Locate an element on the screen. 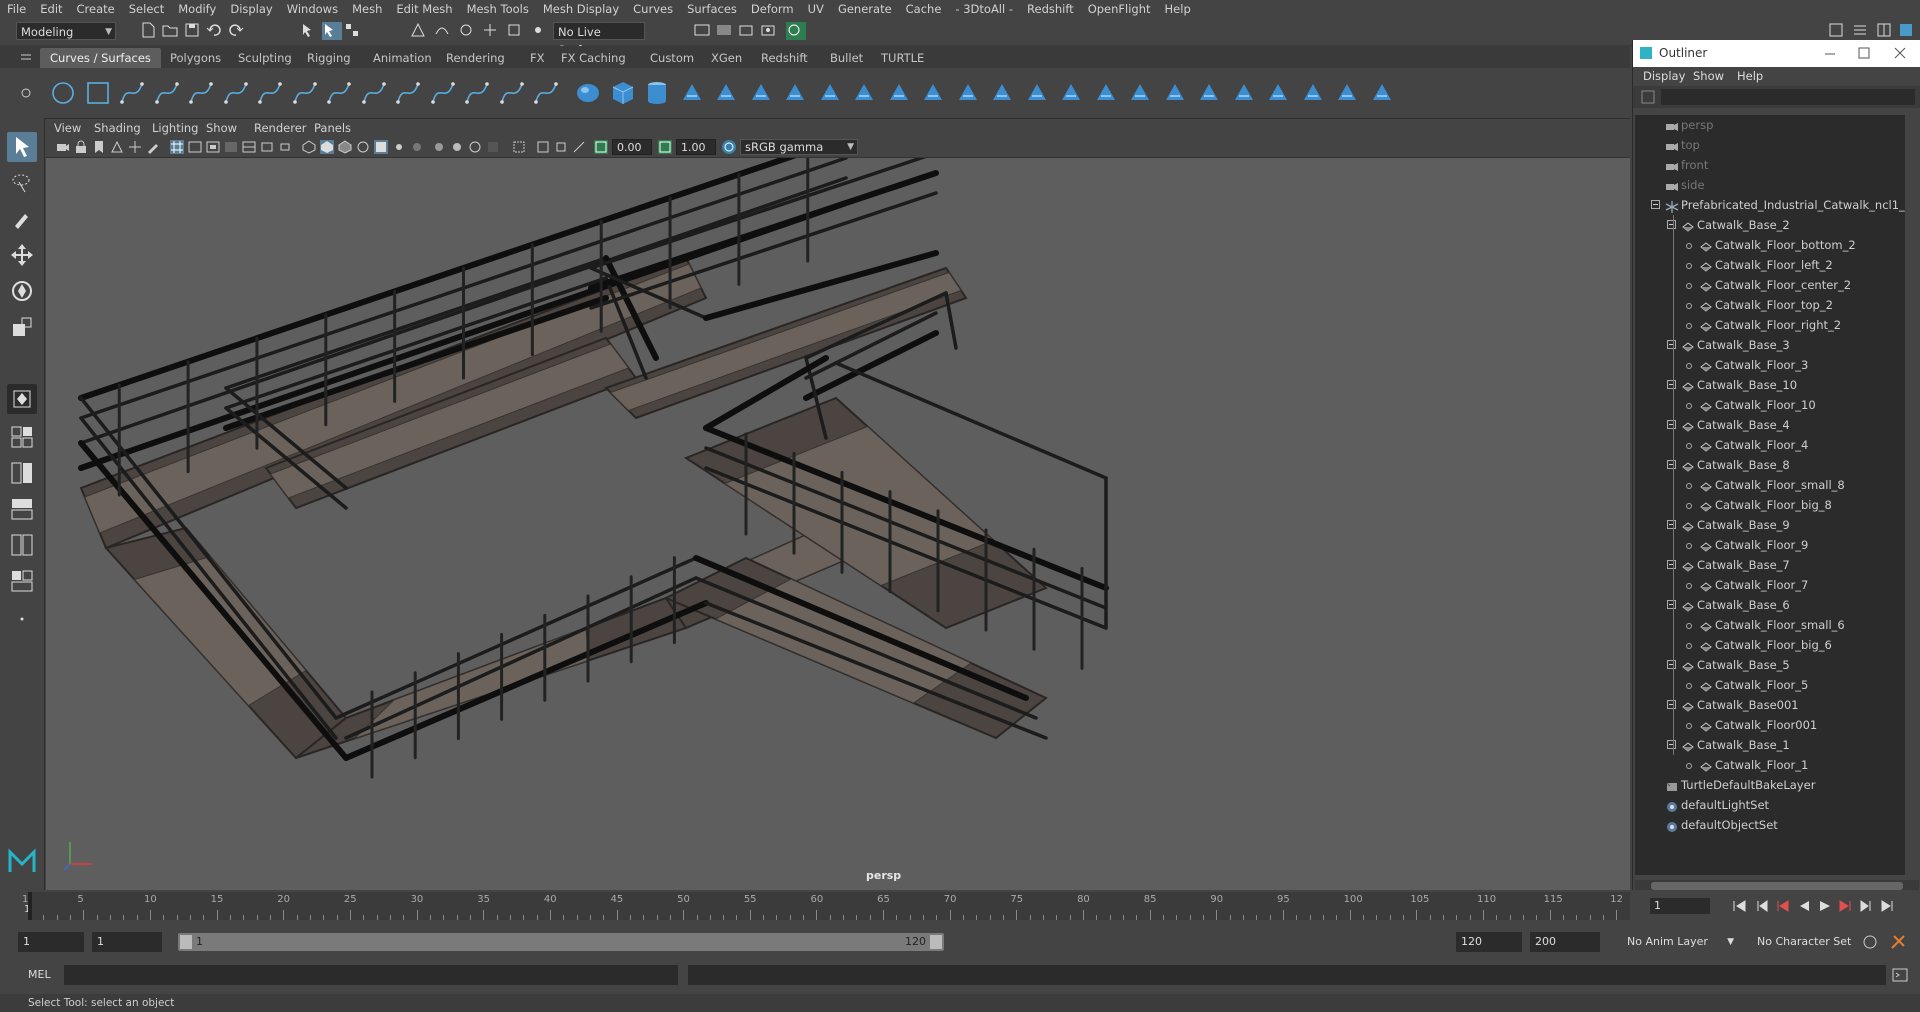  exposure-icon is located at coordinates (601, 147).